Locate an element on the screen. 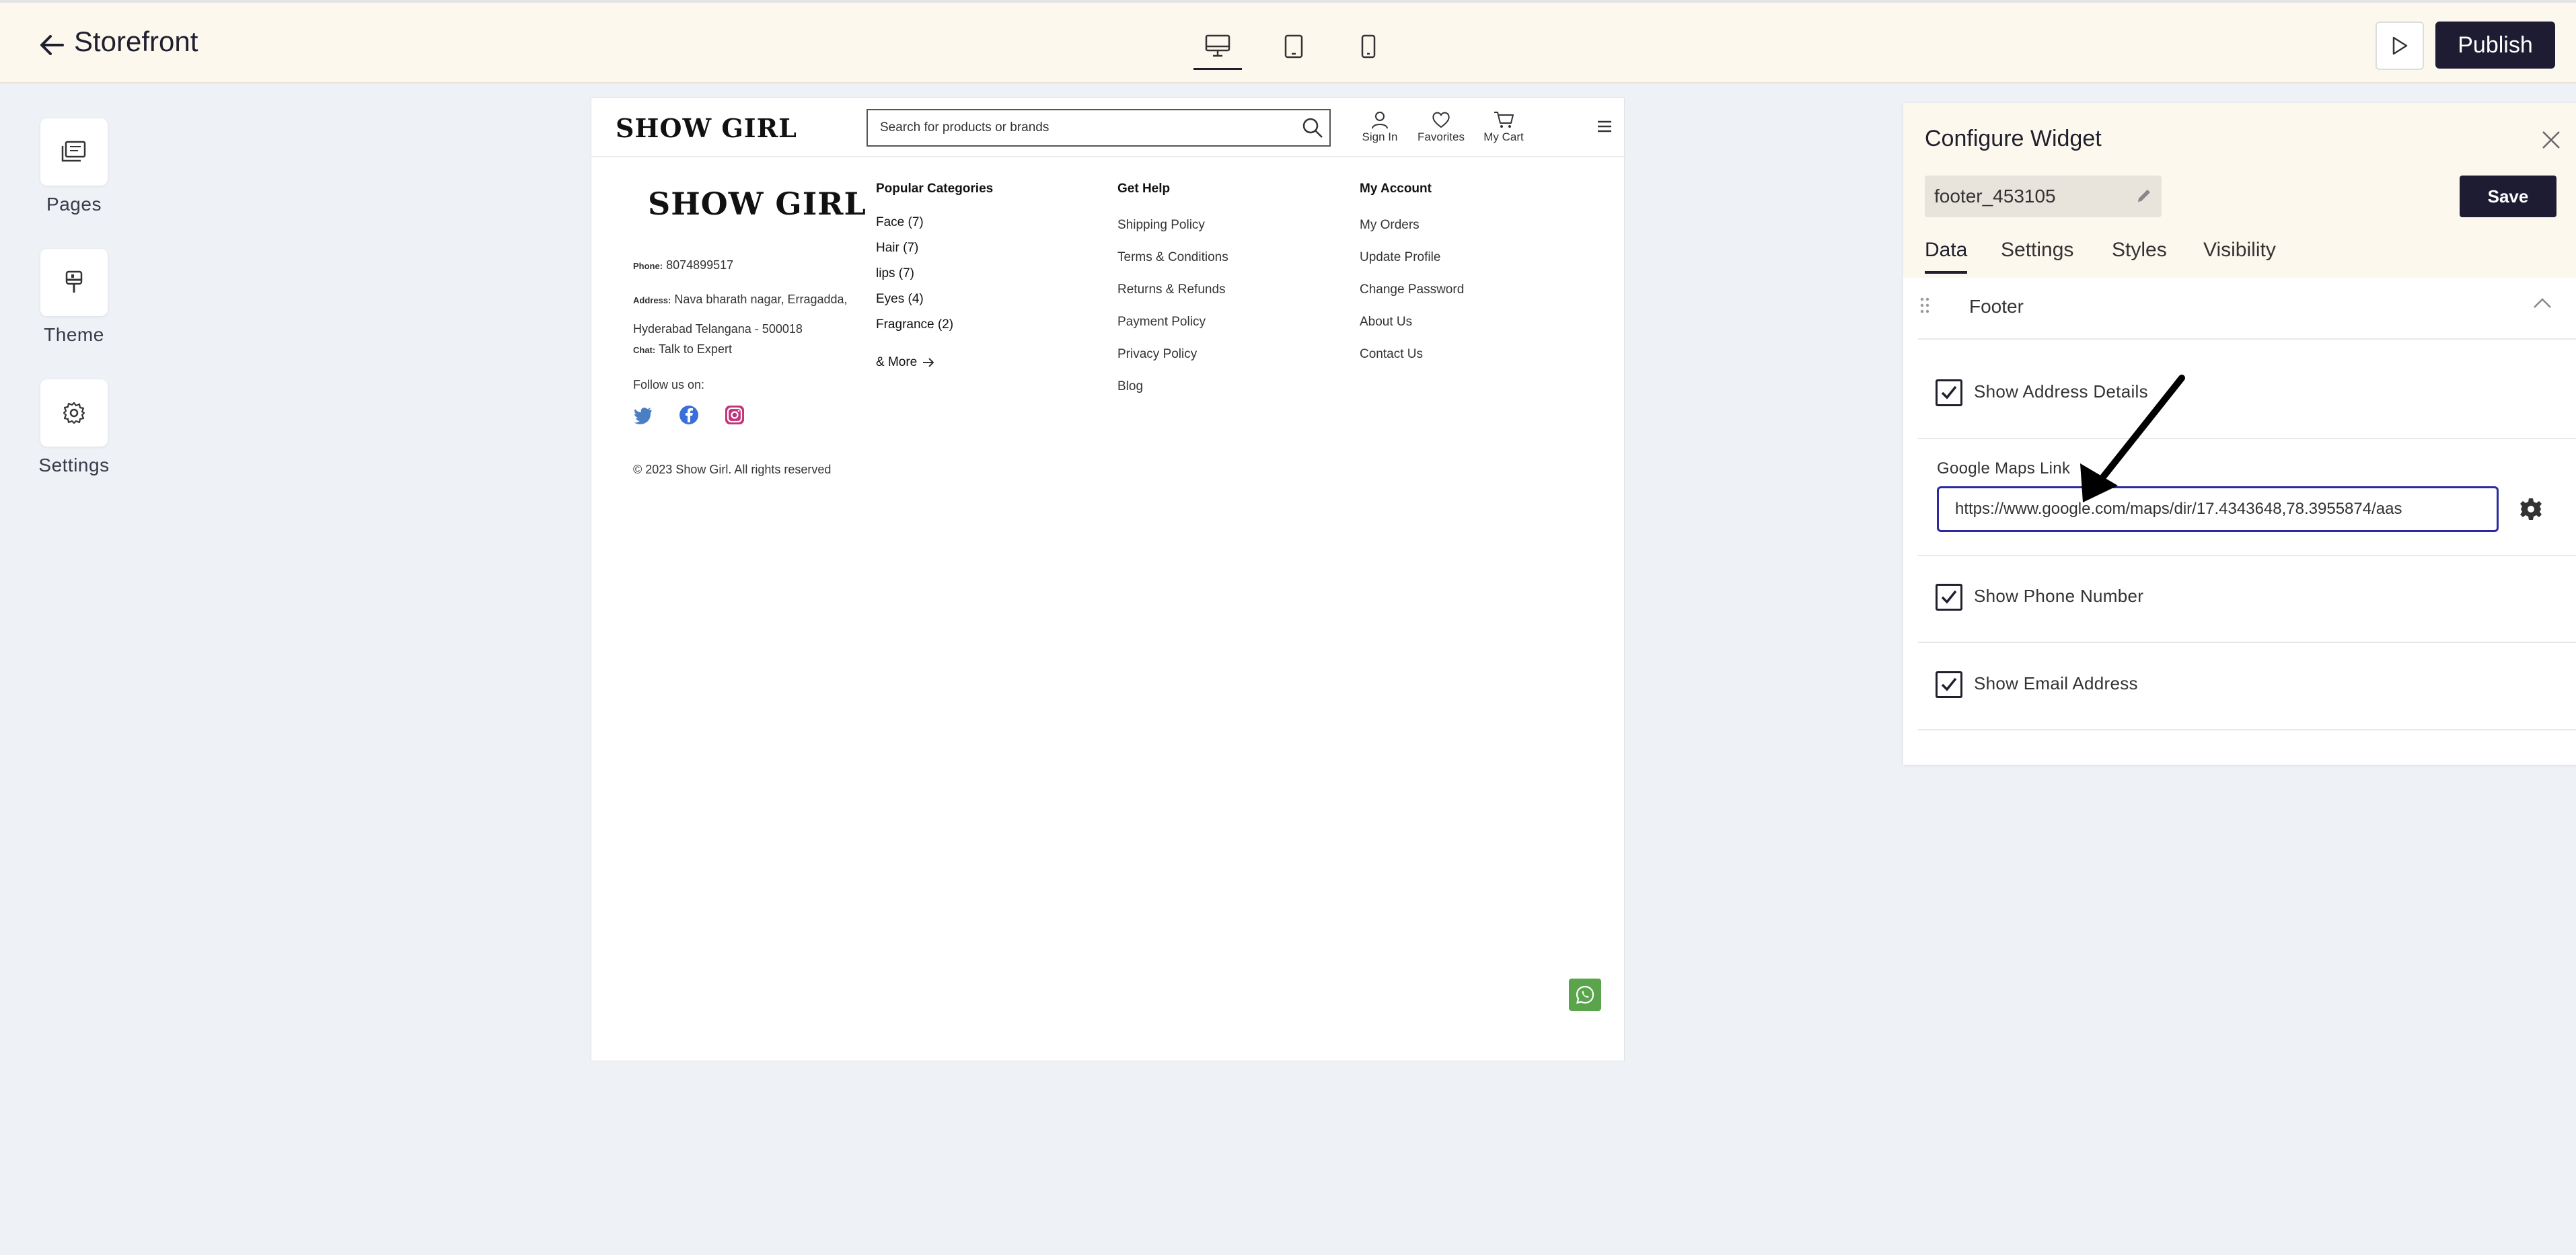 The image size is (2576, 1255). category-link: Hair (7) is located at coordinates (897, 248).